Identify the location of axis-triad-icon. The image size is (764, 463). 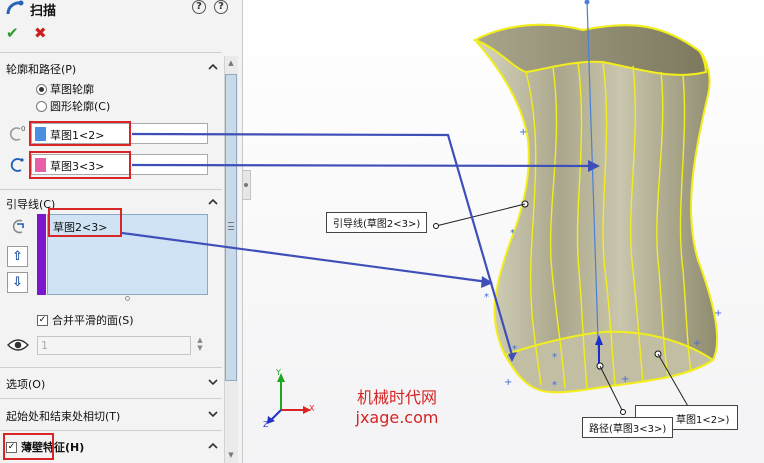
(289, 398).